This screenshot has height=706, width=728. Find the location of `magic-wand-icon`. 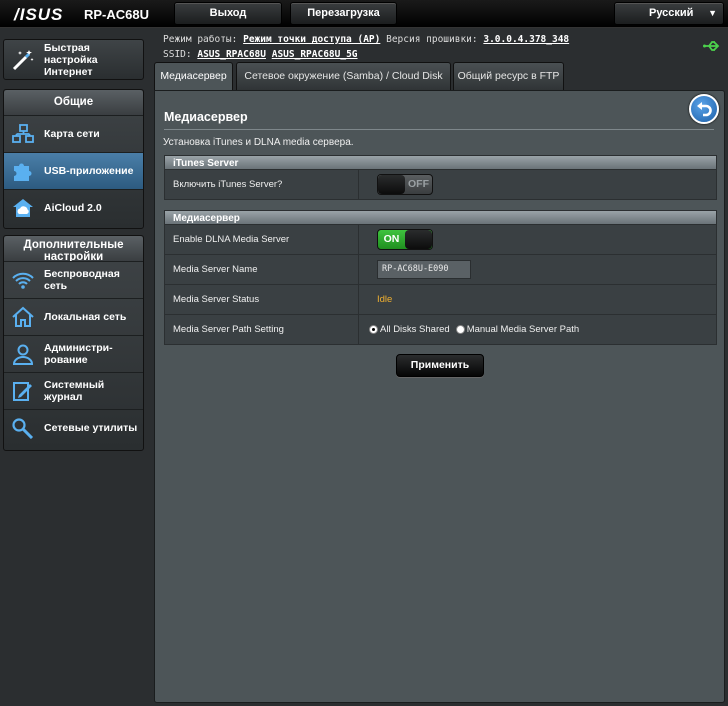

magic-wand-icon is located at coordinates (23, 60).